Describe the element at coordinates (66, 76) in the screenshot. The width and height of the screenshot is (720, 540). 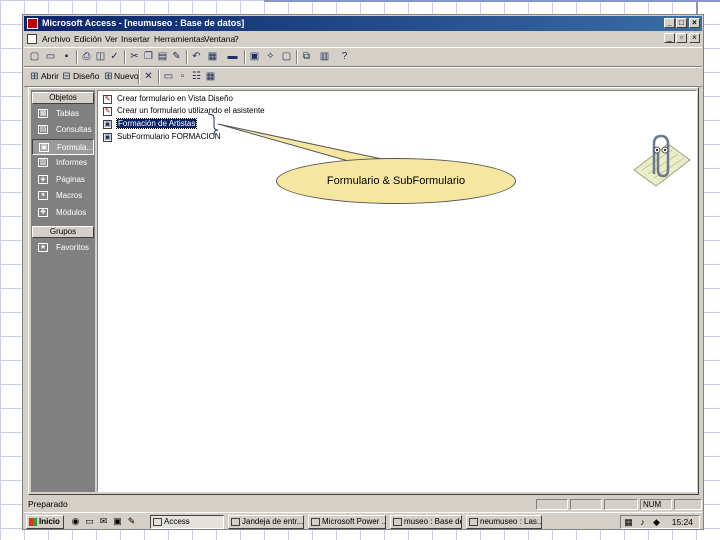
I see `design-icon: ⊟` at that location.